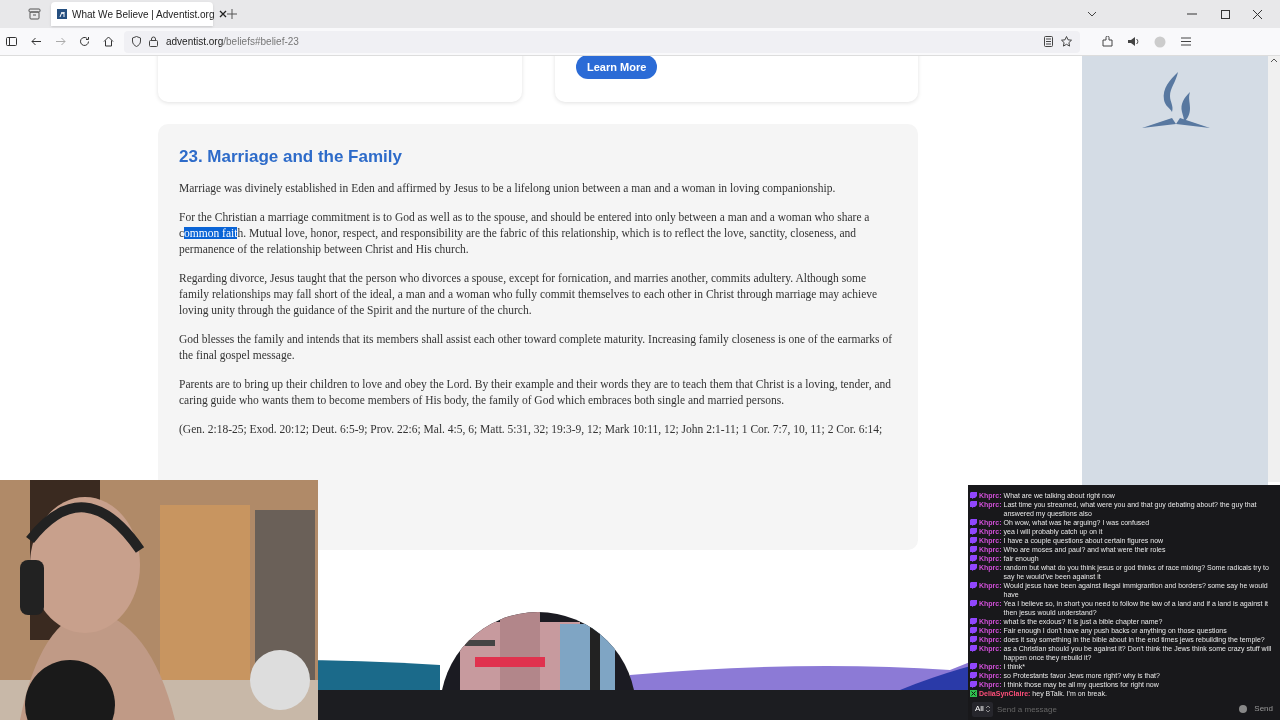  What do you see at coordinates (1225, 14) in the screenshot?
I see `maximize-icon` at bounding box center [1225, 14].